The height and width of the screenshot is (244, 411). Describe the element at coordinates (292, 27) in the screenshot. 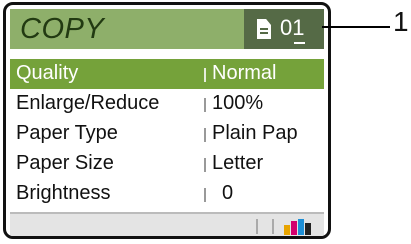

I see `copies-count: 01` at that location.